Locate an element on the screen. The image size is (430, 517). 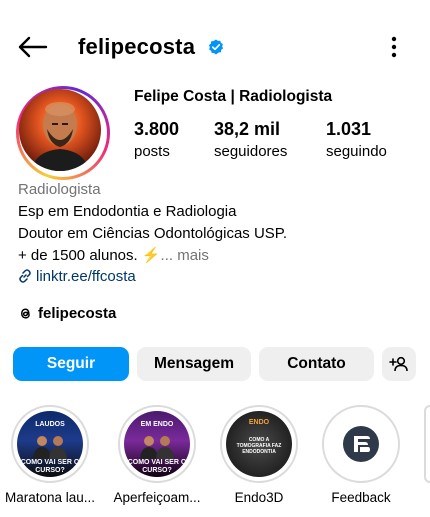
highlight-cover is located at coordinates (361, 444).